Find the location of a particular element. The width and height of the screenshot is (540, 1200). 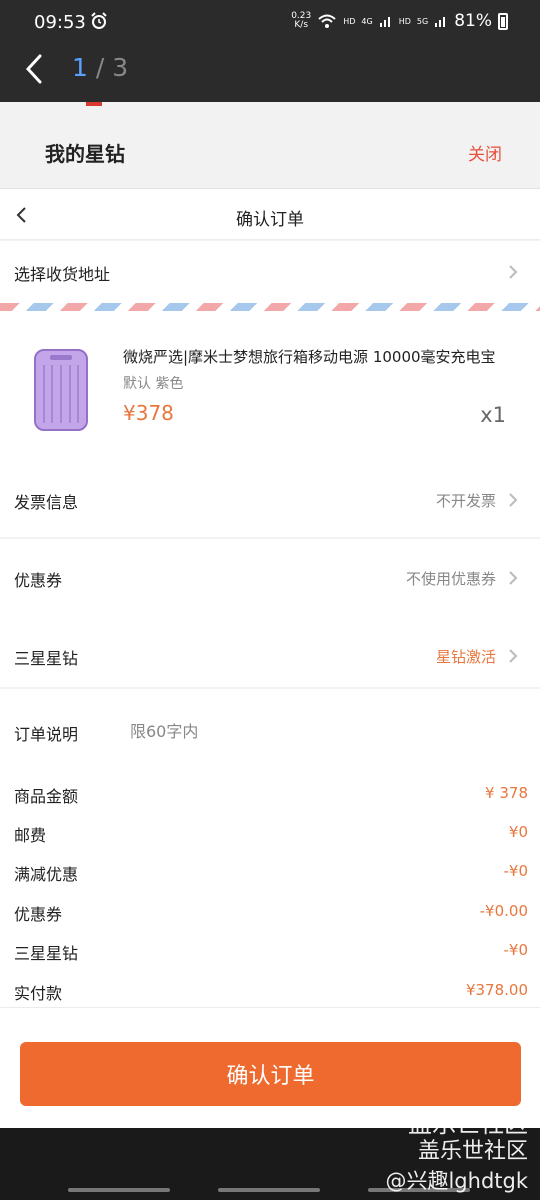

page-current: 1 is located at coordinates (80, 67).